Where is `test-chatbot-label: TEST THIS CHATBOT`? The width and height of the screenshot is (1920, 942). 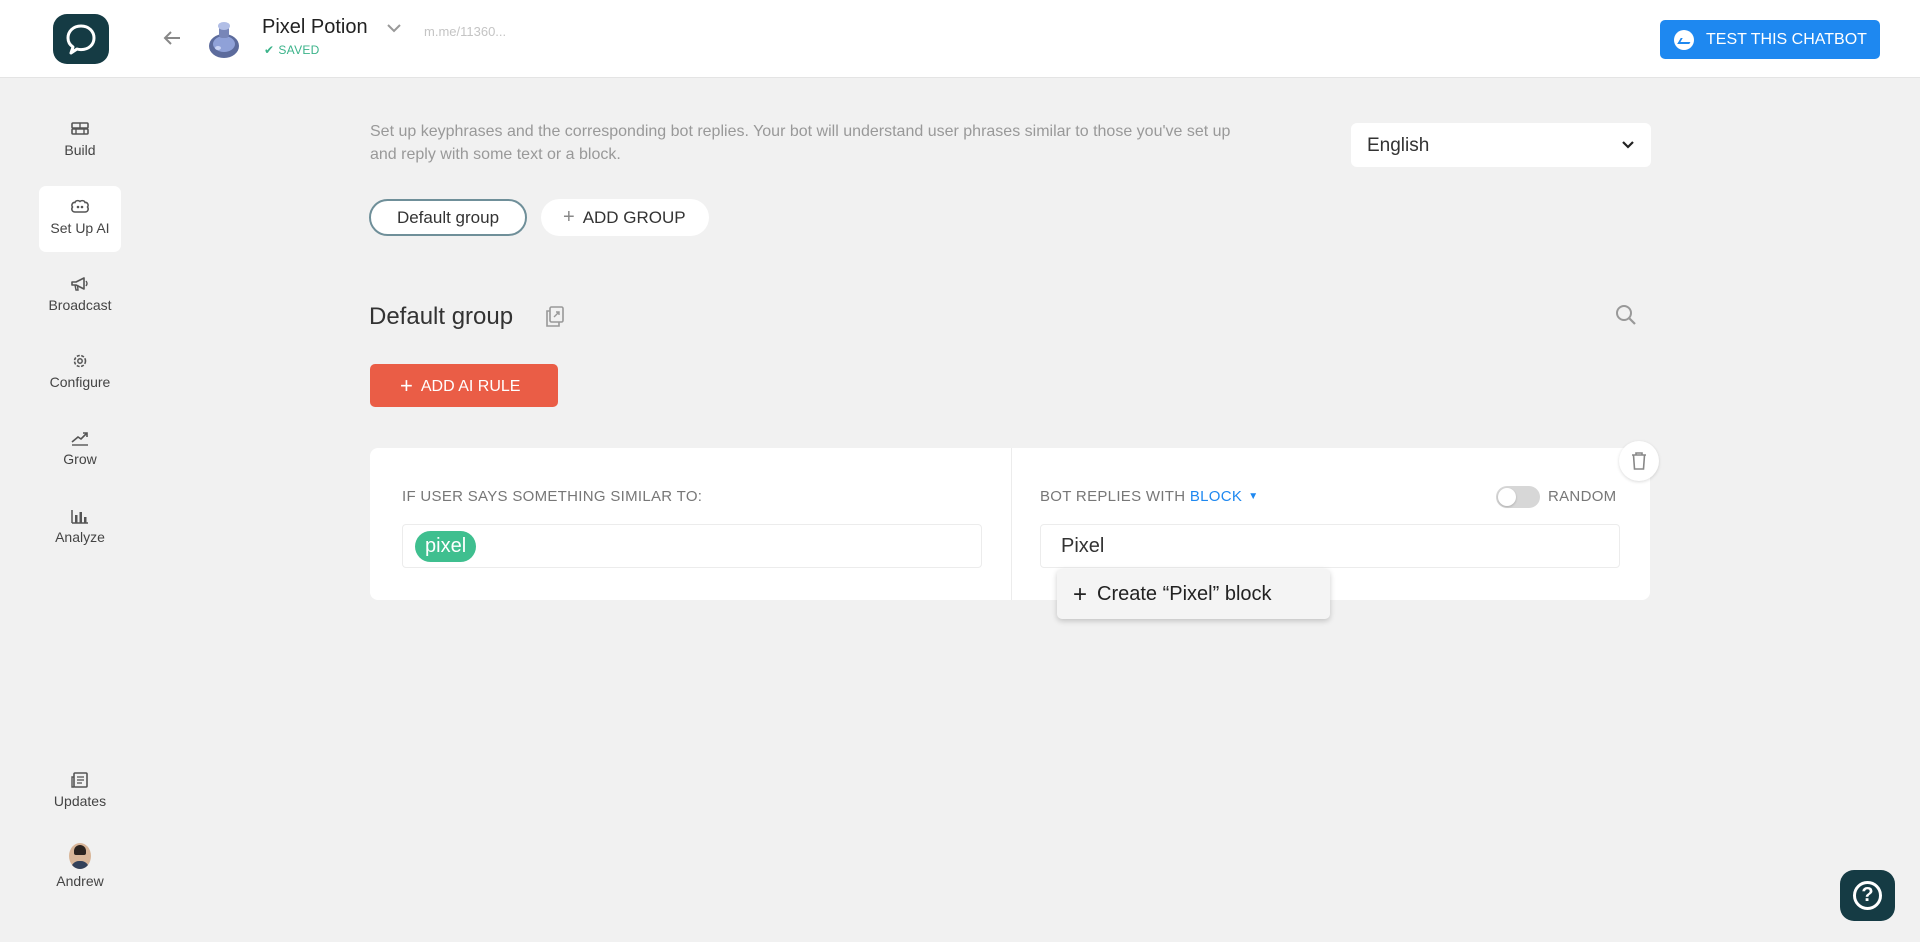 test-chatbot-label: TEST THIS CHATBOT is located at coordinates (1786, 39).